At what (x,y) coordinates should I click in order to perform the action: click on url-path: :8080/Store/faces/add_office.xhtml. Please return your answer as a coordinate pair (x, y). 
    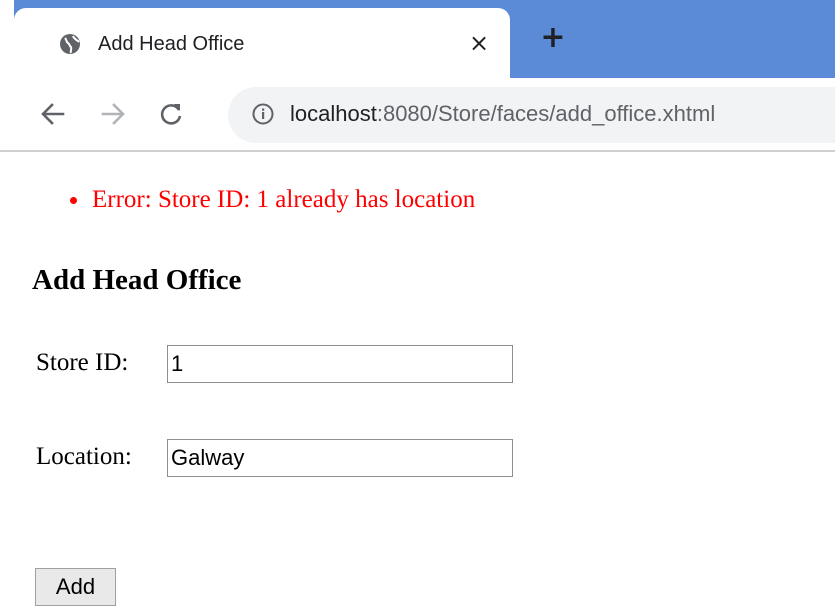
    Looking at the image, I should click on (546, 113).